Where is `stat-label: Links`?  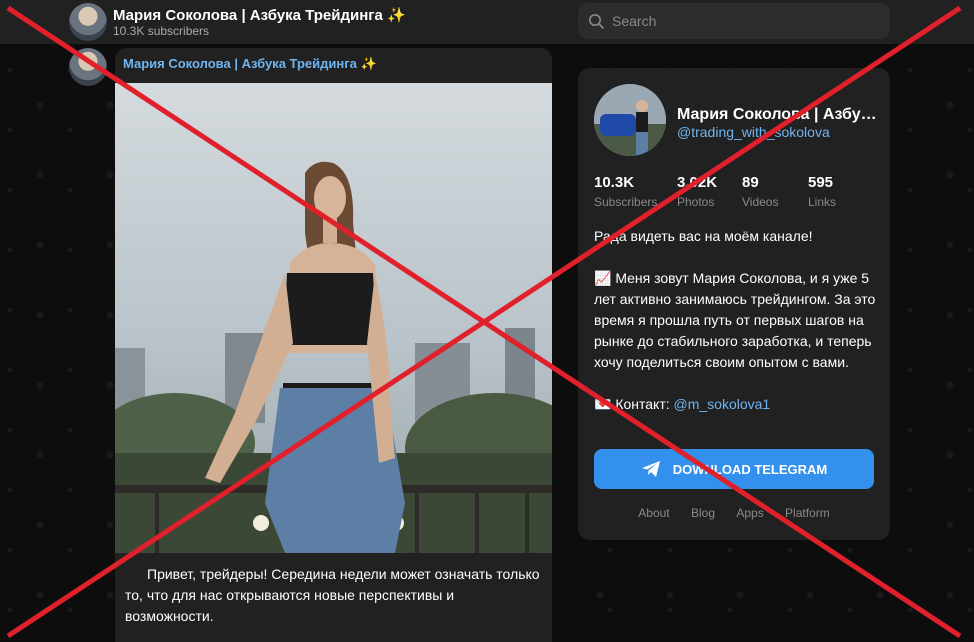 stat-label: Links is located at coordinates (822, 202).